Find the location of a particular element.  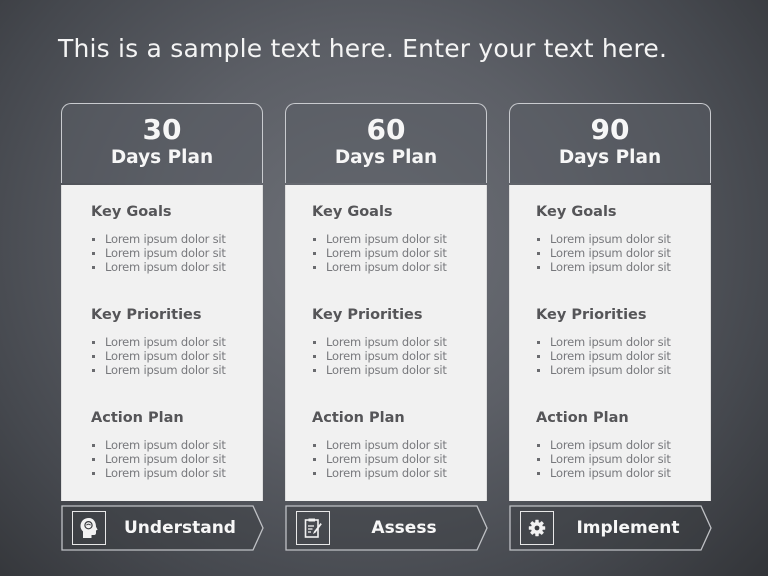

column-header: 60 Days Plan is located at coordinates (386, 143).